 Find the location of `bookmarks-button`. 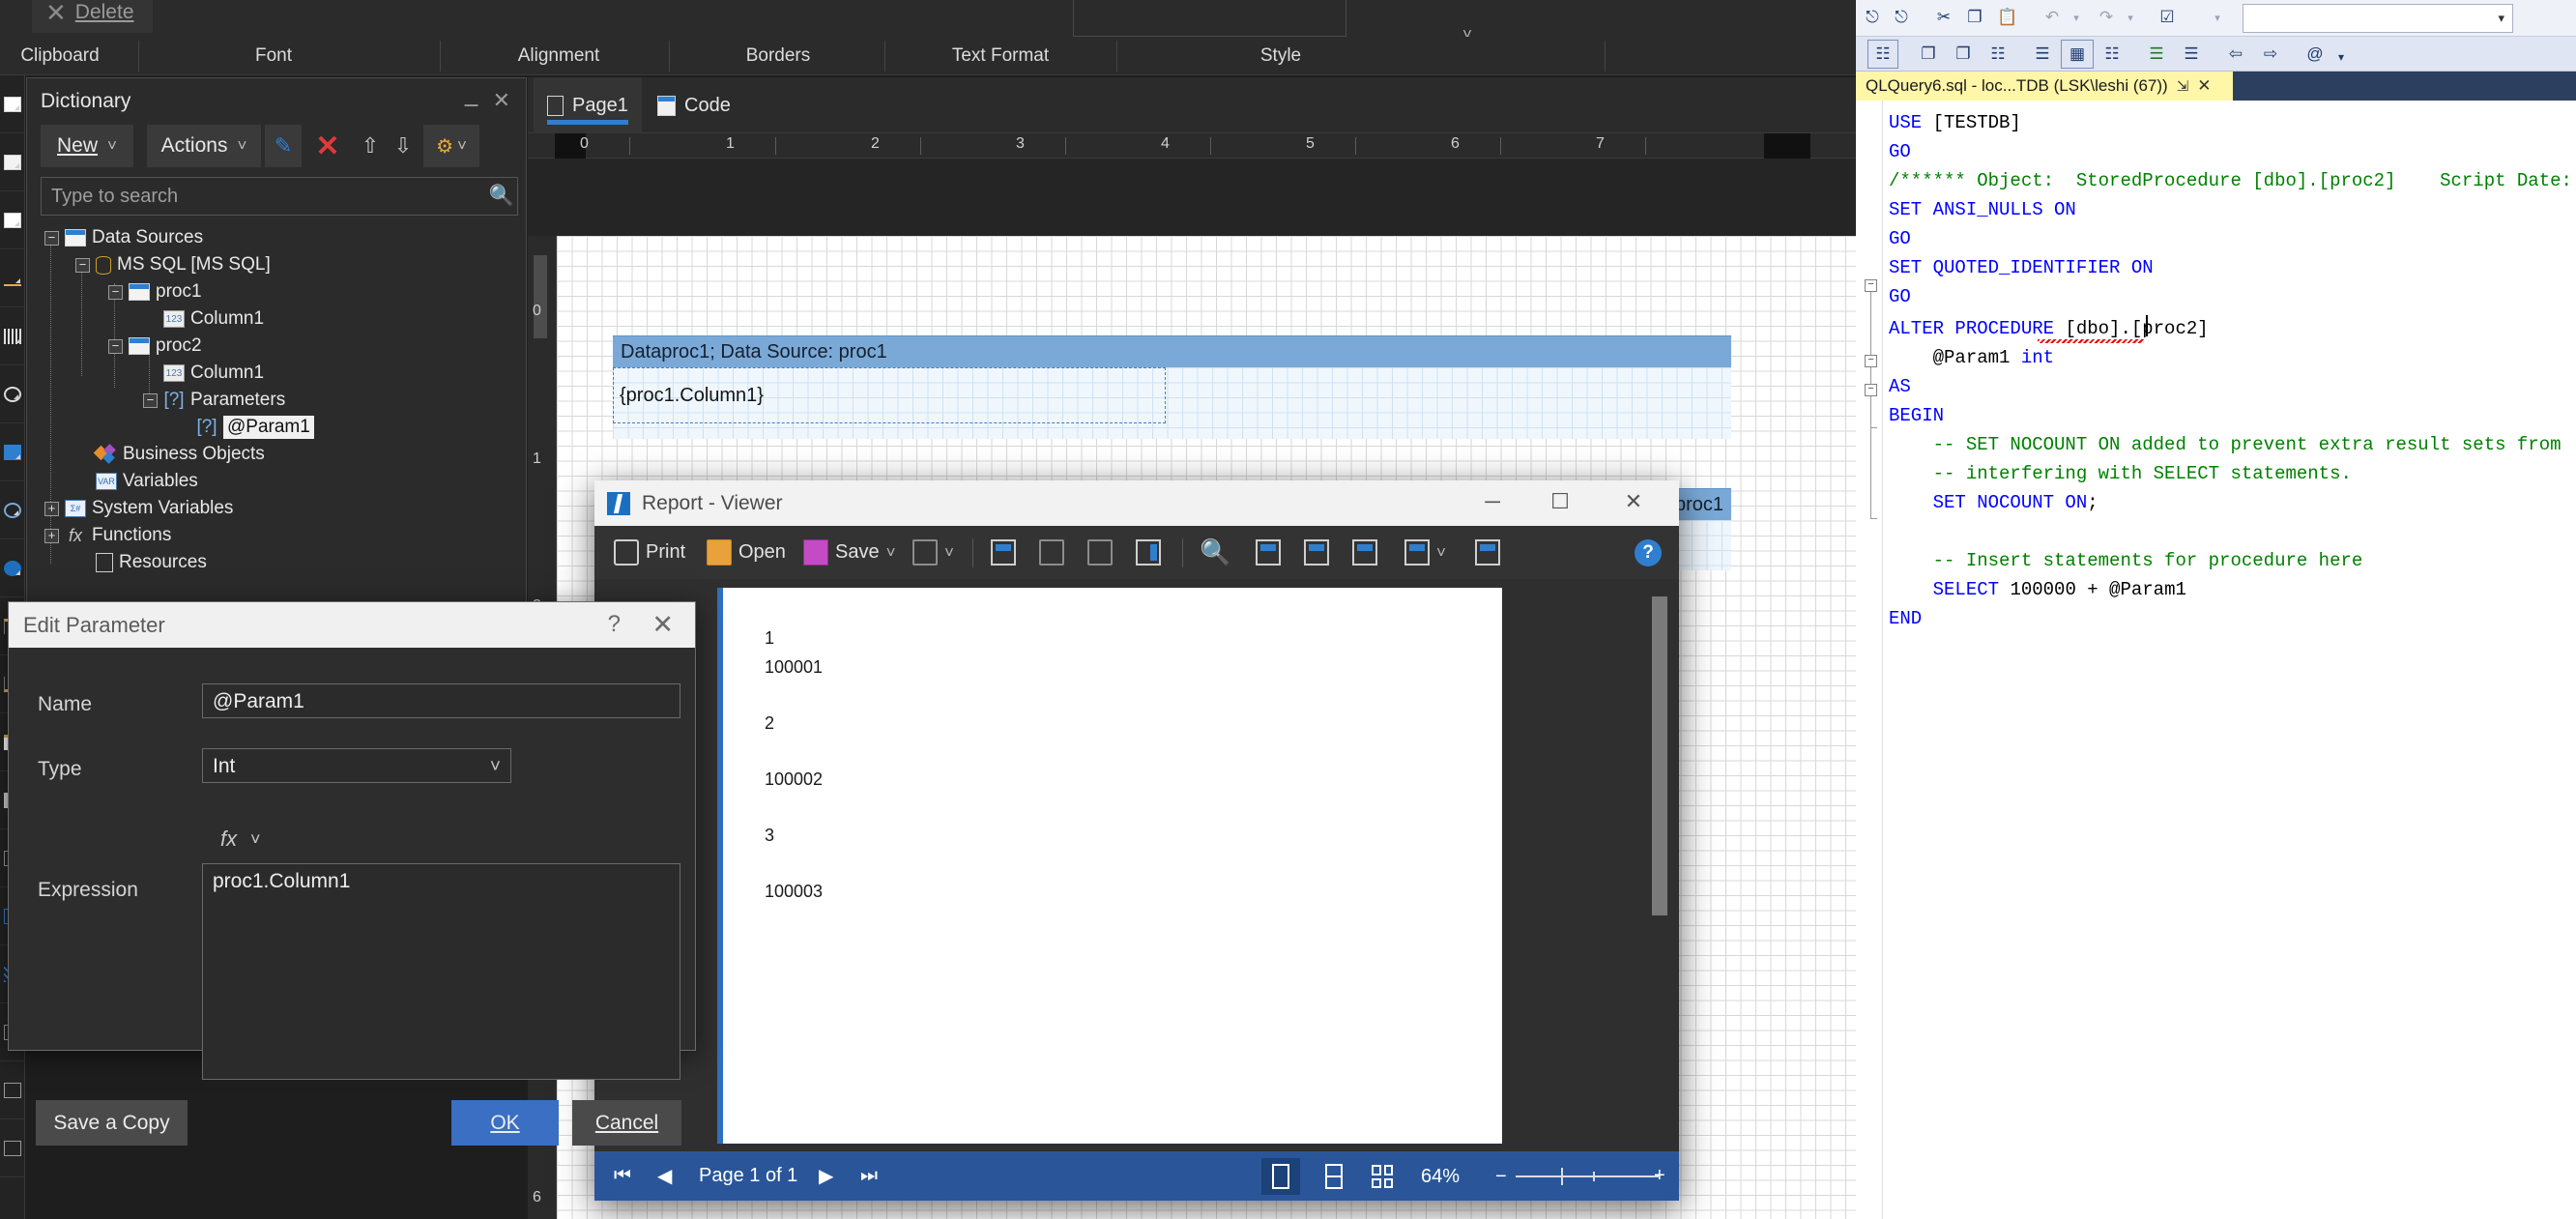

bookmarks-button is located at coordinates (1003, 552).